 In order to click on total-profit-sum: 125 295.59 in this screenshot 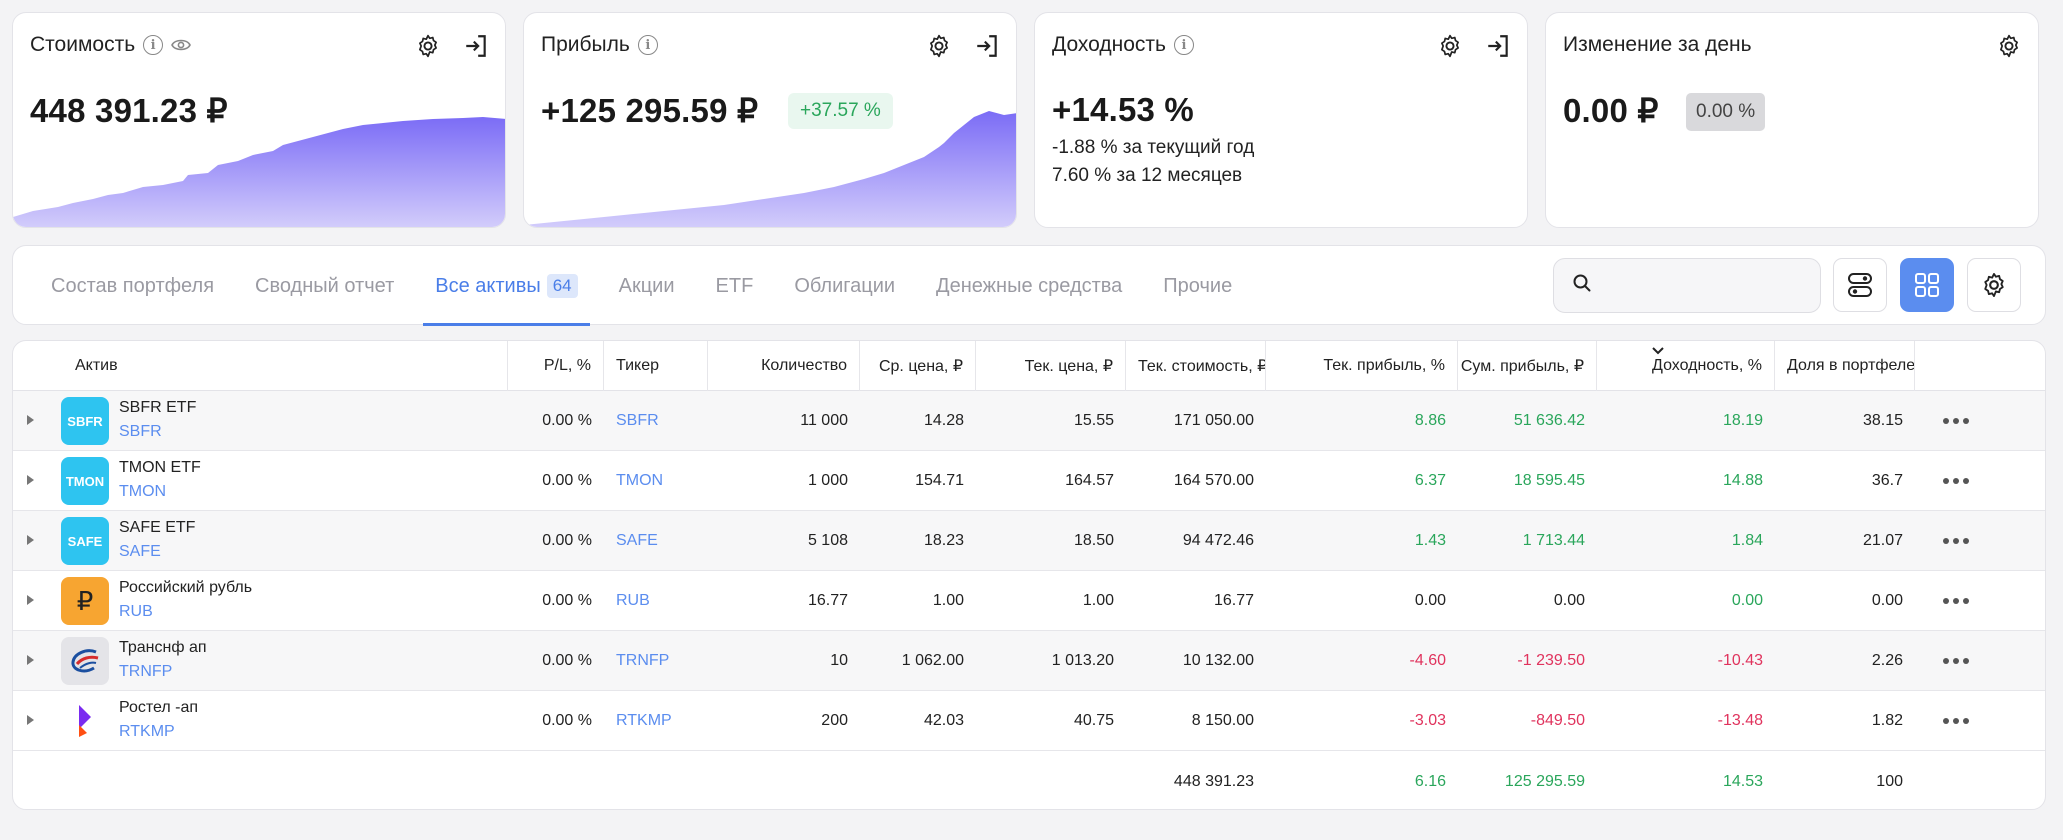, I will do `click(1544, 781)`.